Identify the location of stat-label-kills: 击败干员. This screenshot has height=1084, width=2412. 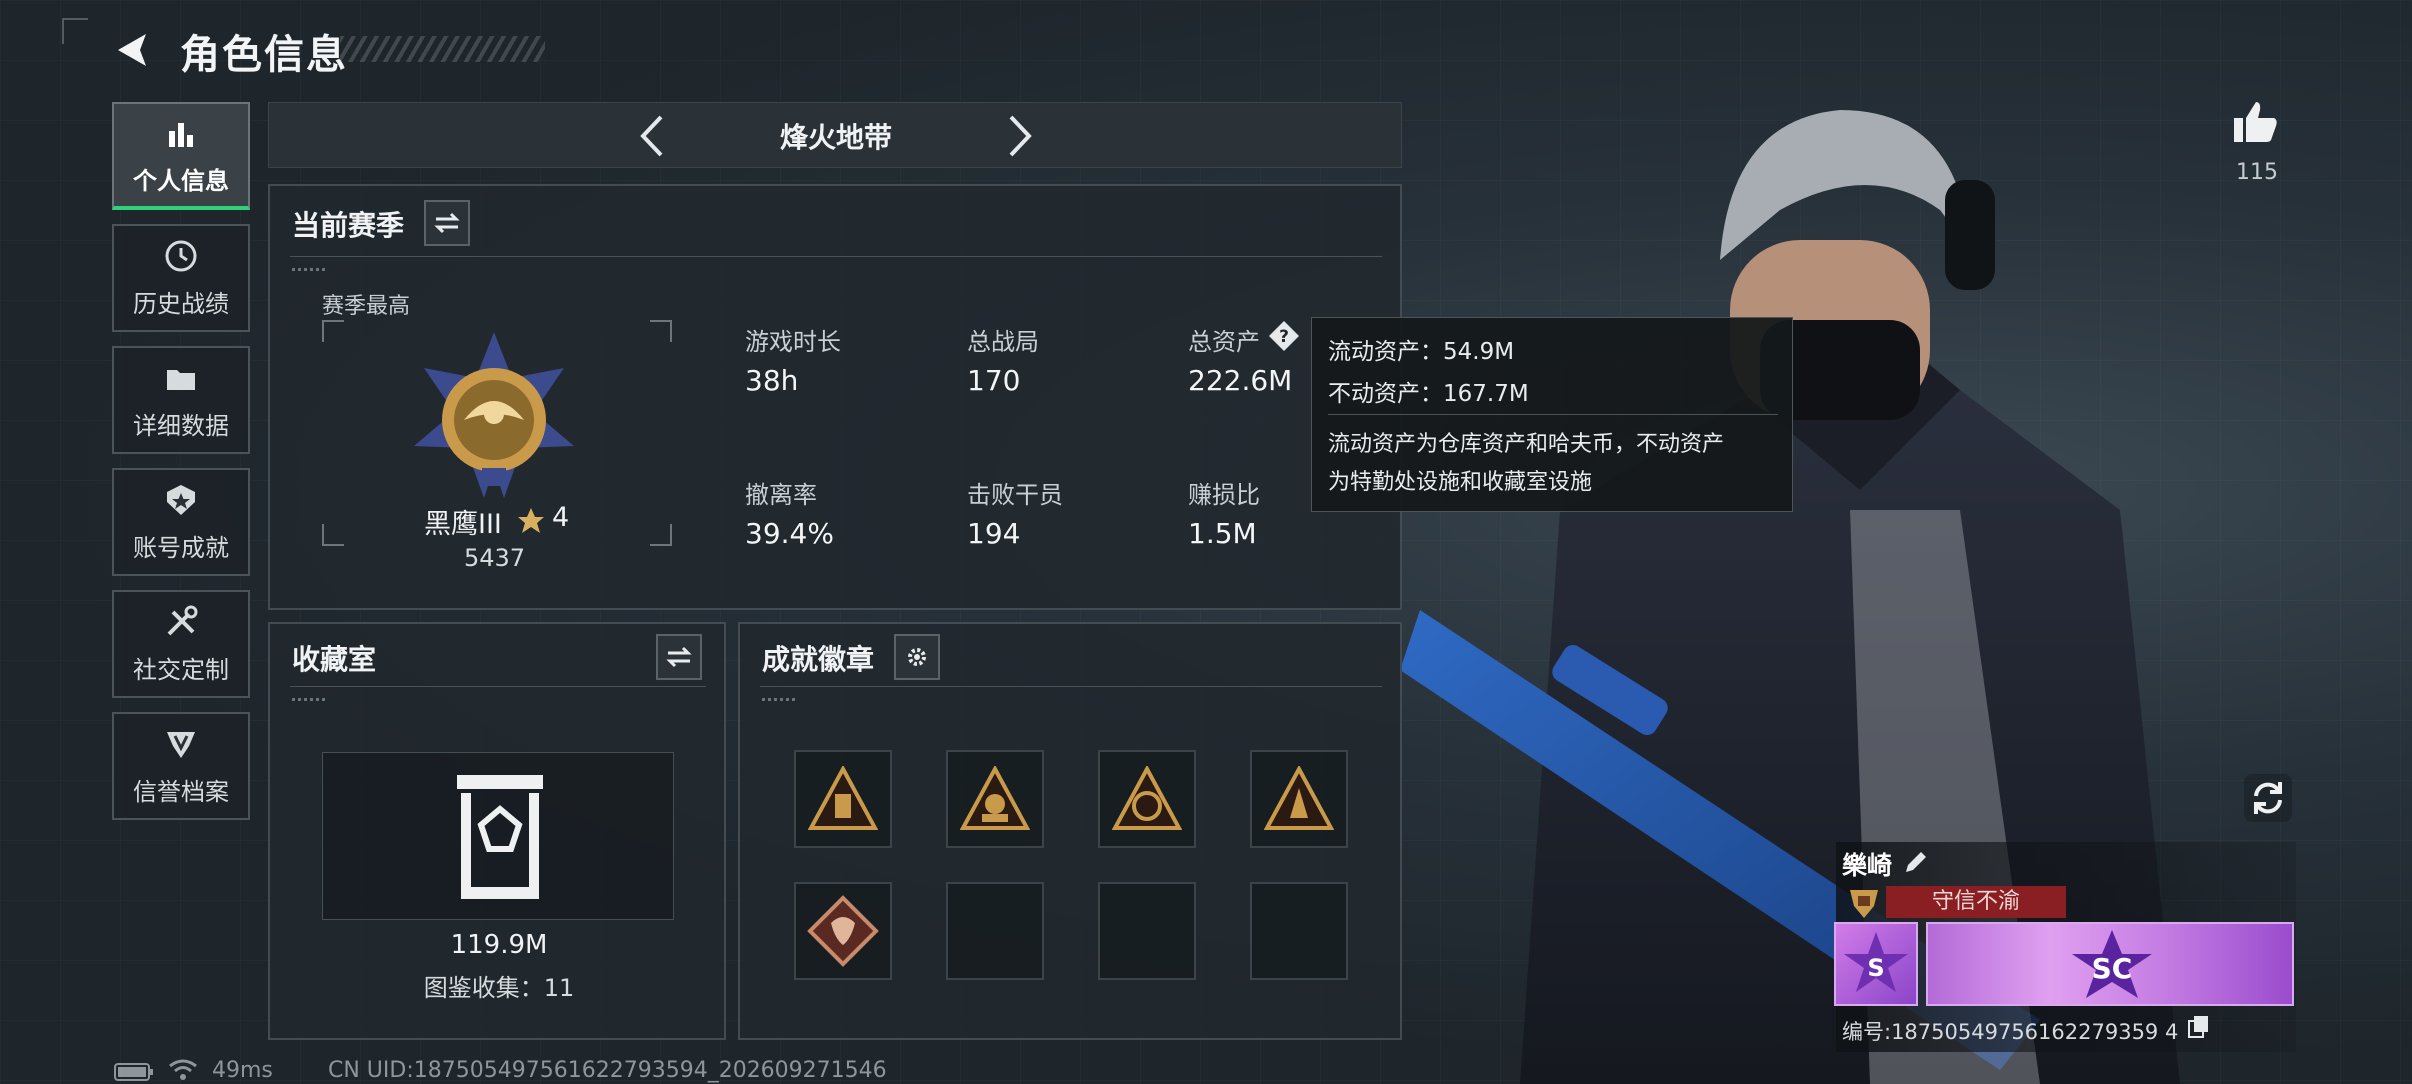
(1015, 495).